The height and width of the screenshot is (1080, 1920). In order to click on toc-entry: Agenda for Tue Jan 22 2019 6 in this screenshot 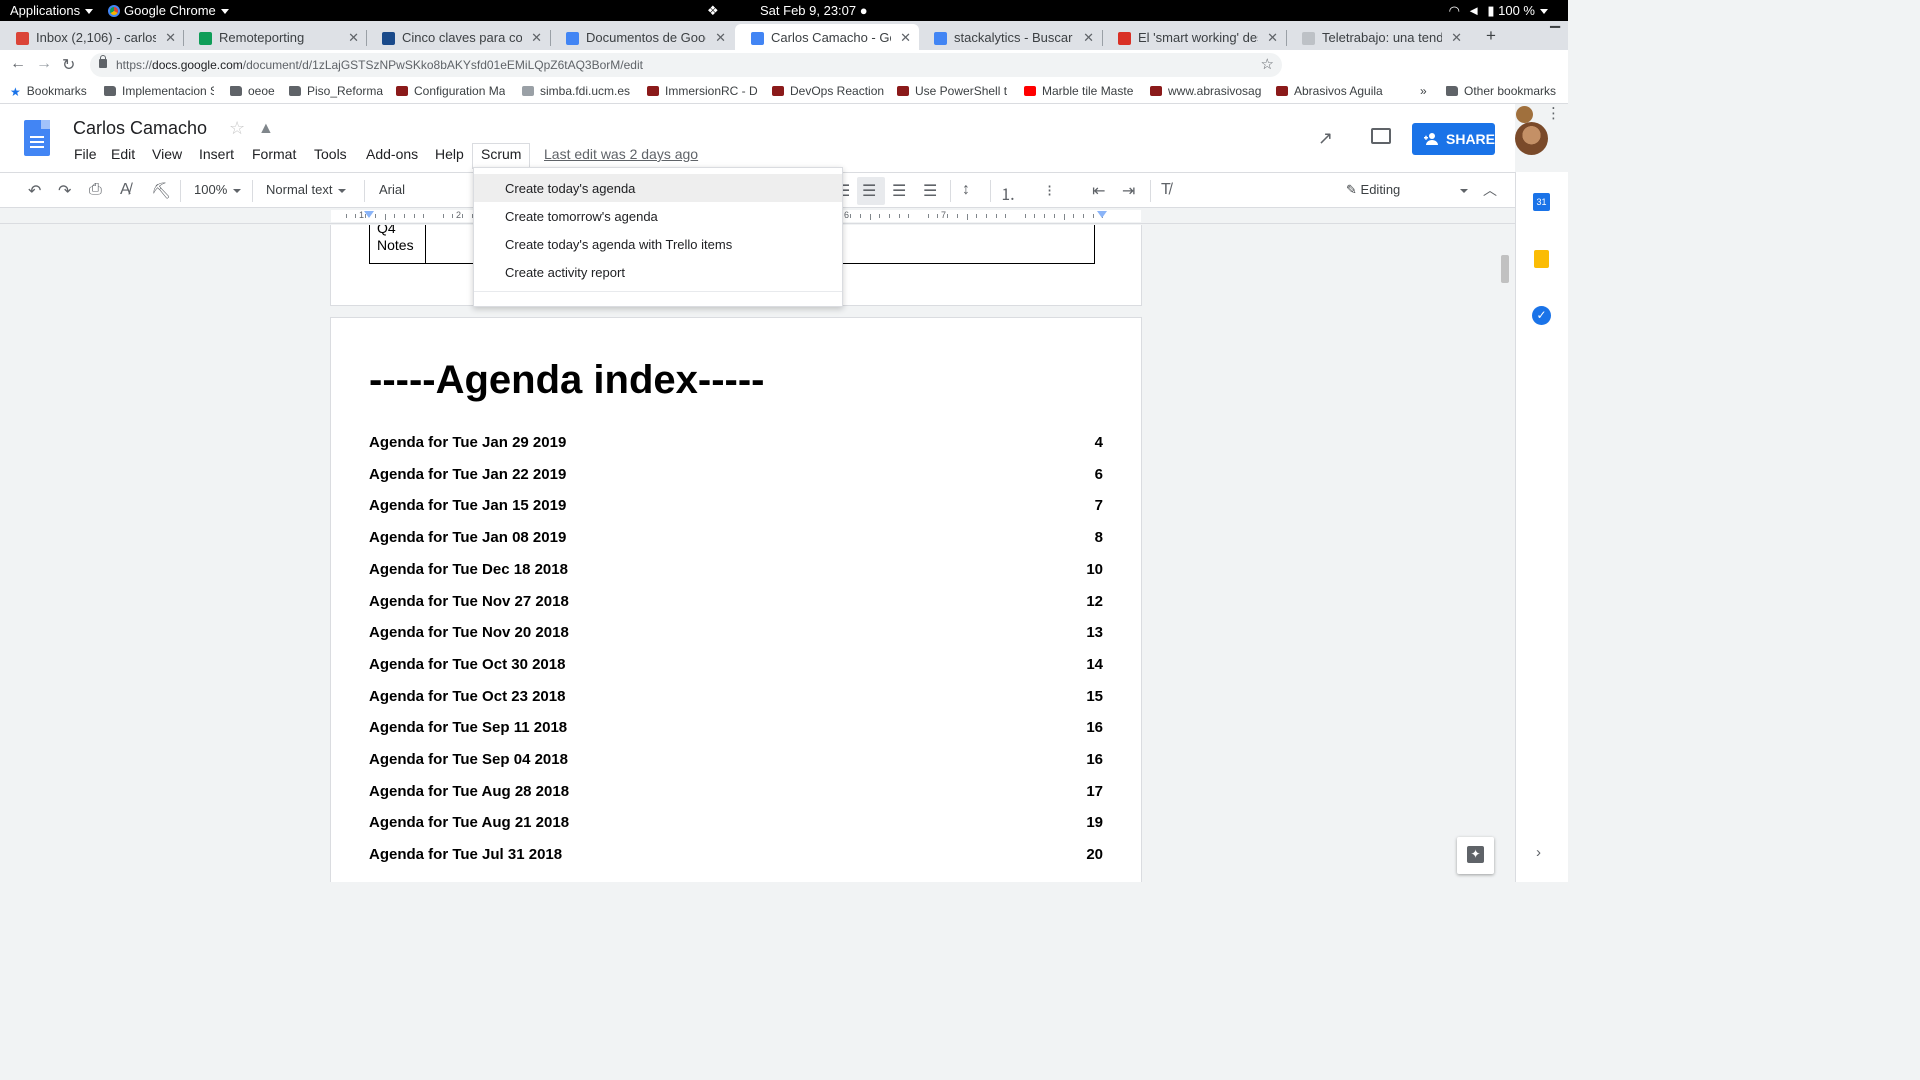, I will do `click(736, 477)`.